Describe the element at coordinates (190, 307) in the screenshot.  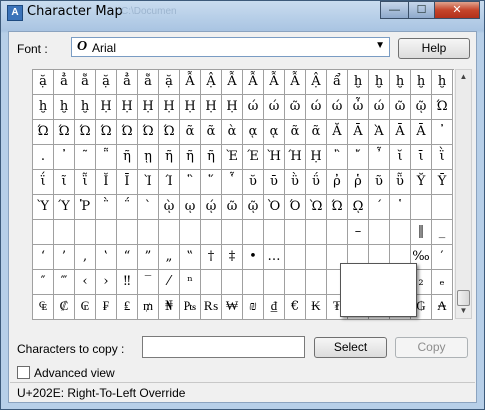
I see `character-cell: ₧` at that location.